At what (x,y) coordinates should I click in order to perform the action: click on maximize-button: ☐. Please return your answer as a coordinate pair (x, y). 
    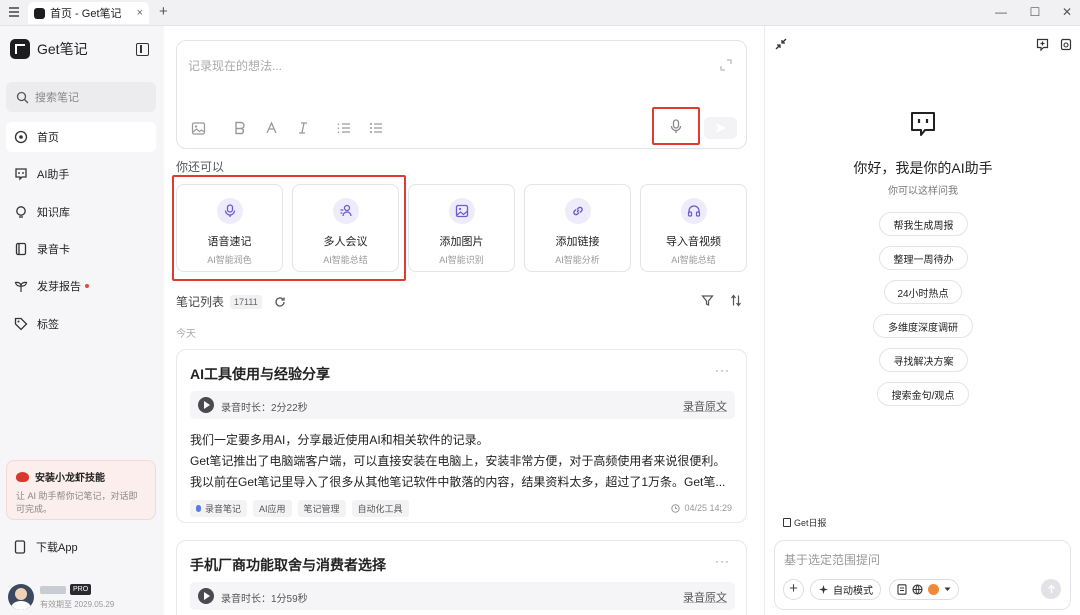
    Looking at the image, I should click on (1035, 12).